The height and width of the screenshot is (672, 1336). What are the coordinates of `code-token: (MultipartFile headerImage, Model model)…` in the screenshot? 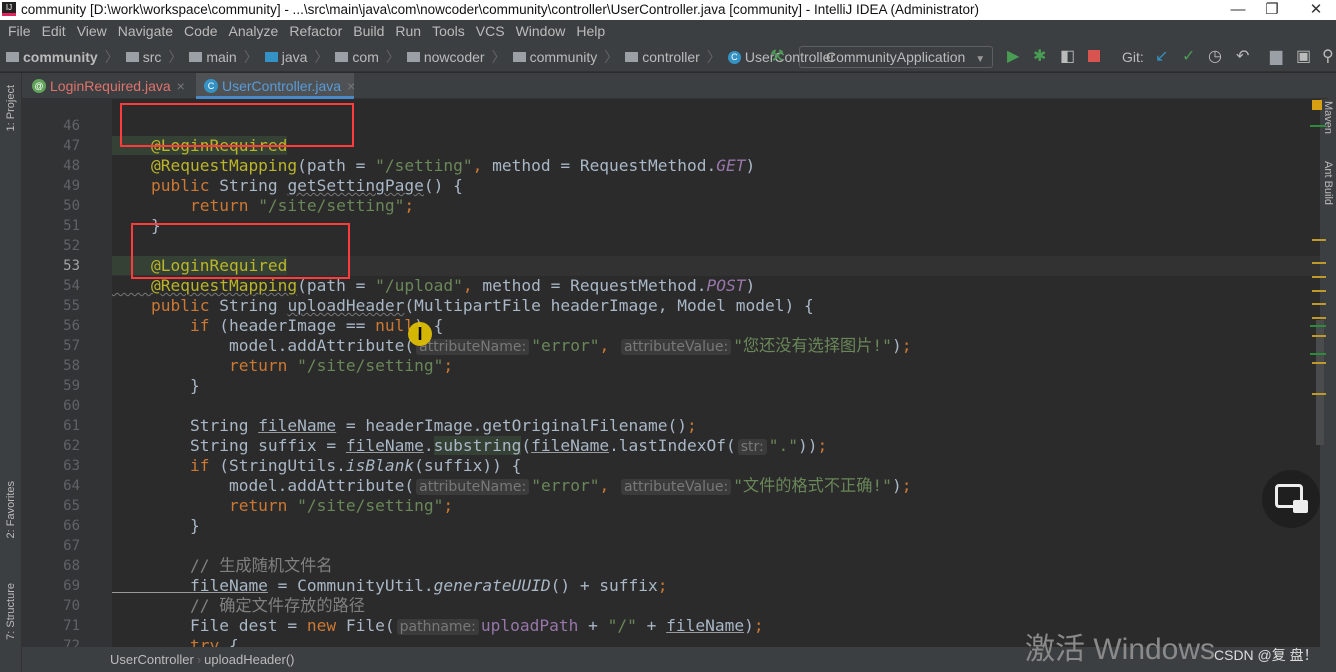 It's located at (609, 305).